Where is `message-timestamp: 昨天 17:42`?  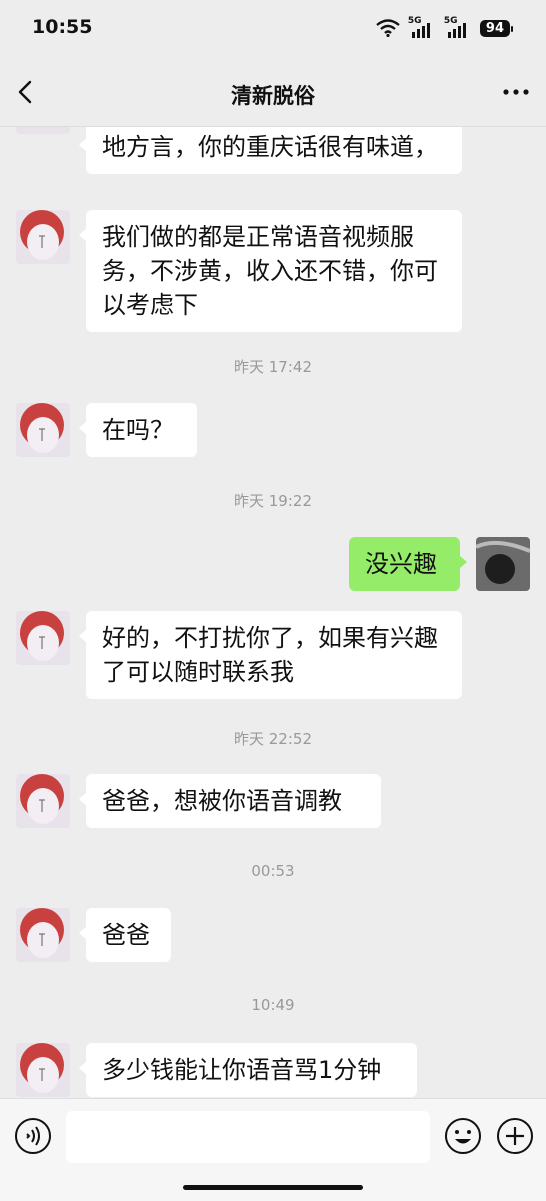 message-timestamp: 昨天 17:42 is located at coordinates (273, 367).